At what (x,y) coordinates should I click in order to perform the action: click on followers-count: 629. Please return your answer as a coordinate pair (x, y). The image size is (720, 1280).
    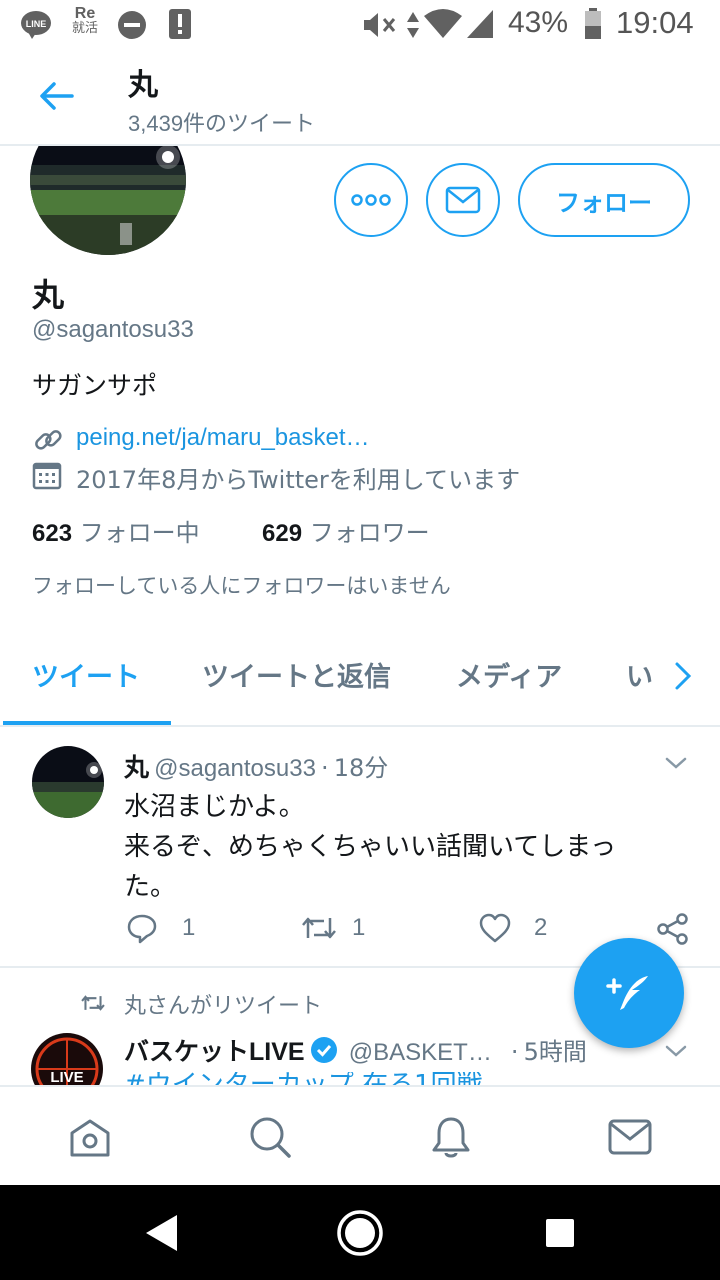
    Looking at the image, I should click on (282, 533).